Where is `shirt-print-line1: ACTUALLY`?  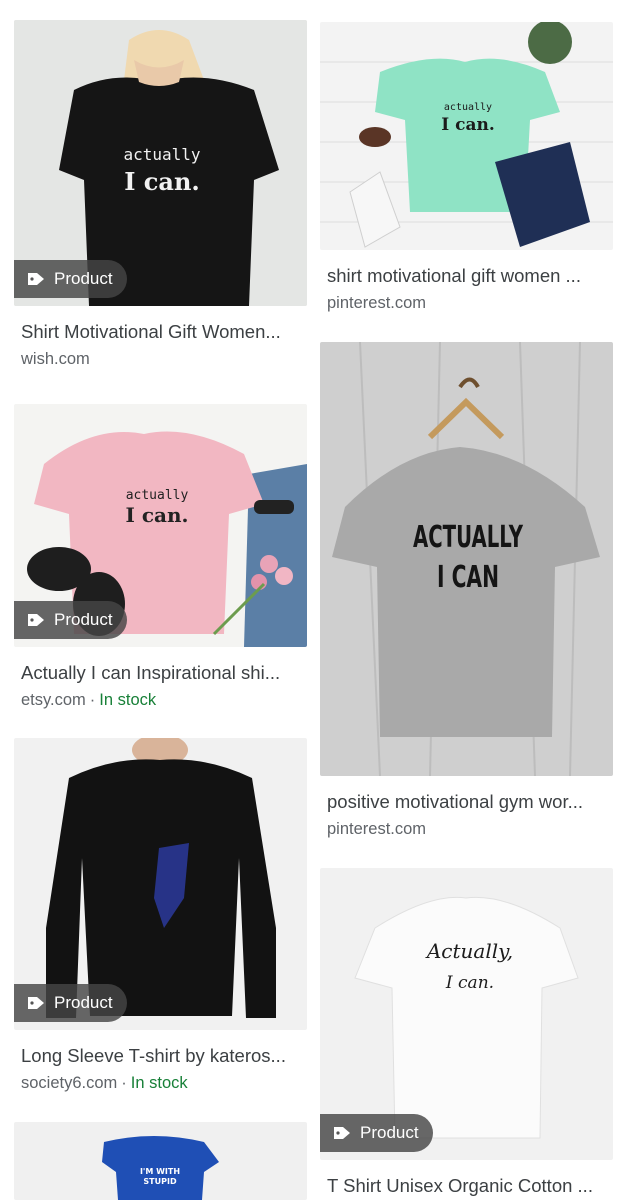 shirt-print-line1: ACTUALLY is located at coordinates (468, 537).